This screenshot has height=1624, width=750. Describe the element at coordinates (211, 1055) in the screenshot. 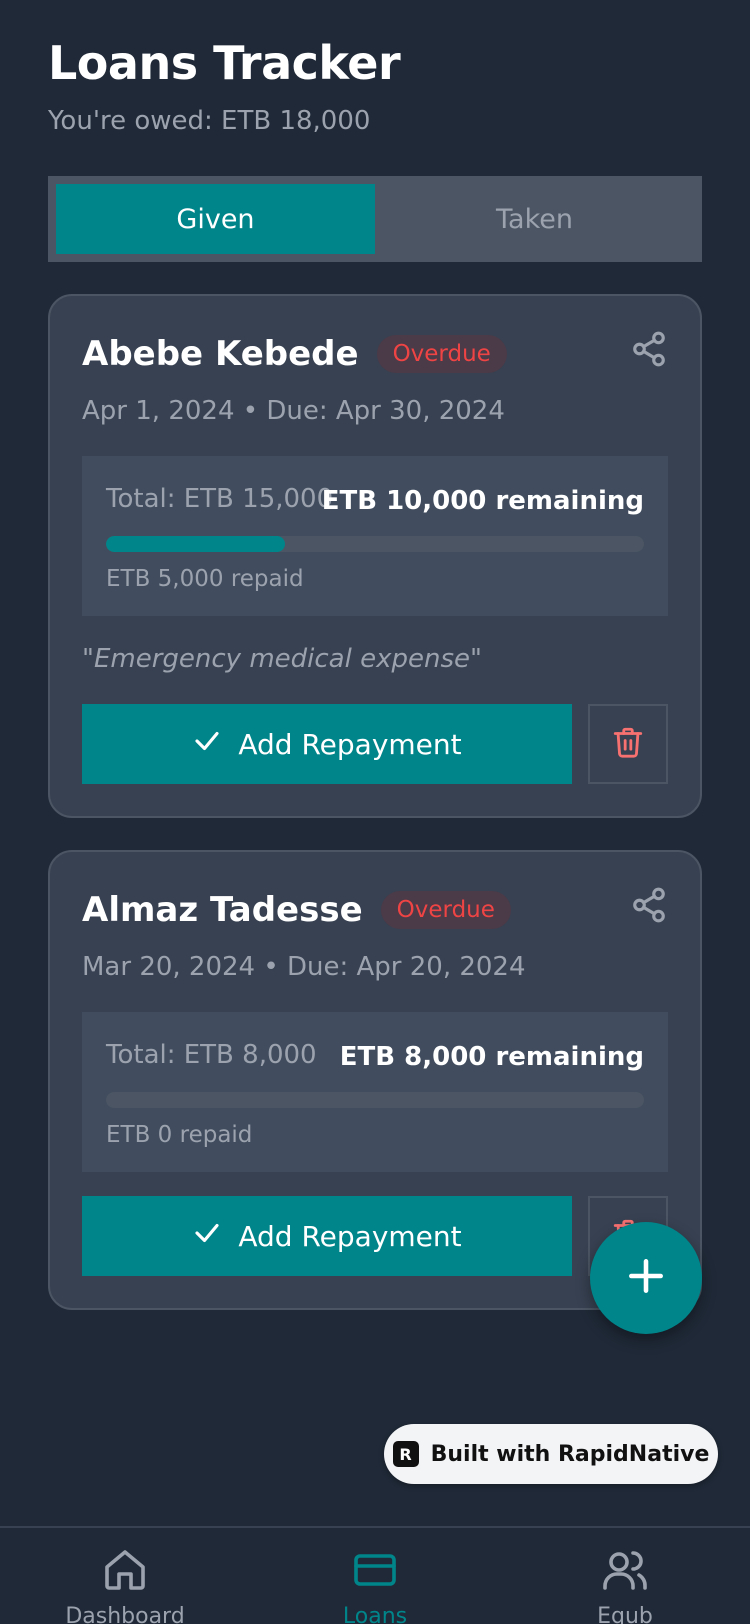

I see `loan-total: Total: ETB 8,000` at that location.